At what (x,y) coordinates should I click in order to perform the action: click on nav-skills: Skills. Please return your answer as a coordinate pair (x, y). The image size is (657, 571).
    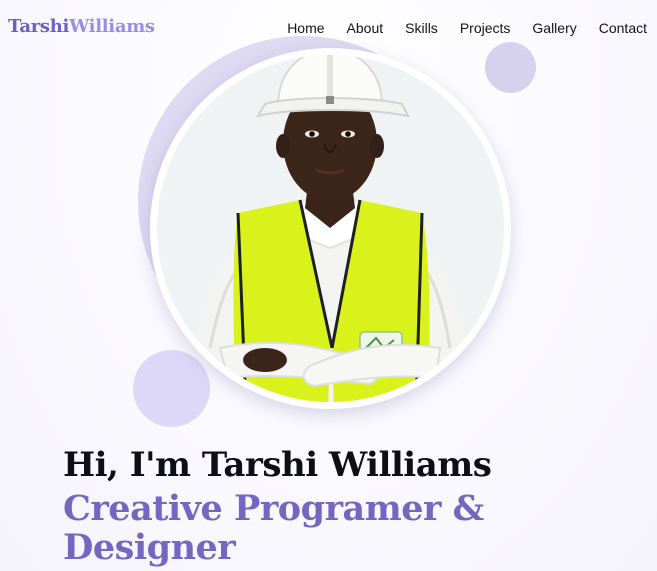
    Looking at the image, I should click on (421, 28).